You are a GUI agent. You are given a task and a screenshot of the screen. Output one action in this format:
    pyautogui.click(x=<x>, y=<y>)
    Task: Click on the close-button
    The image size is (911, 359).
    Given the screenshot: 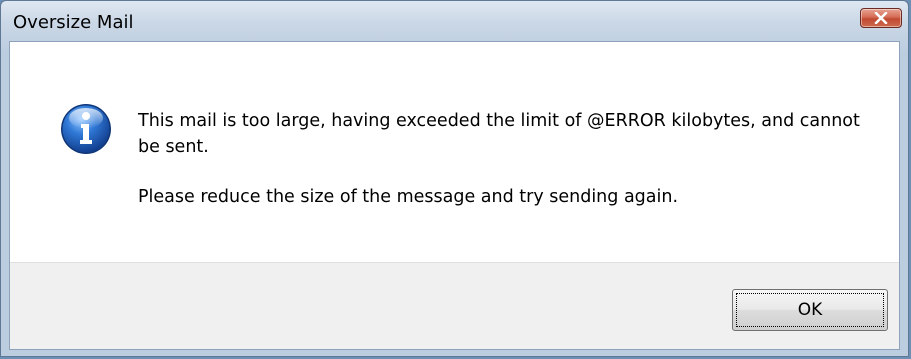 What is the action you would take?
    pyautogui.click(x=881, y=18)
    